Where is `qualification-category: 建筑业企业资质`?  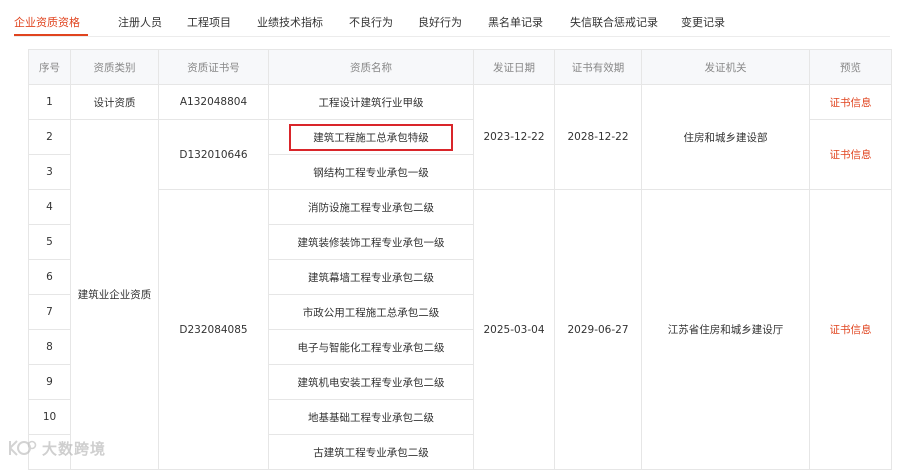
qualification-category: 建筑业企业资质 is located at coordinates (114, 294).